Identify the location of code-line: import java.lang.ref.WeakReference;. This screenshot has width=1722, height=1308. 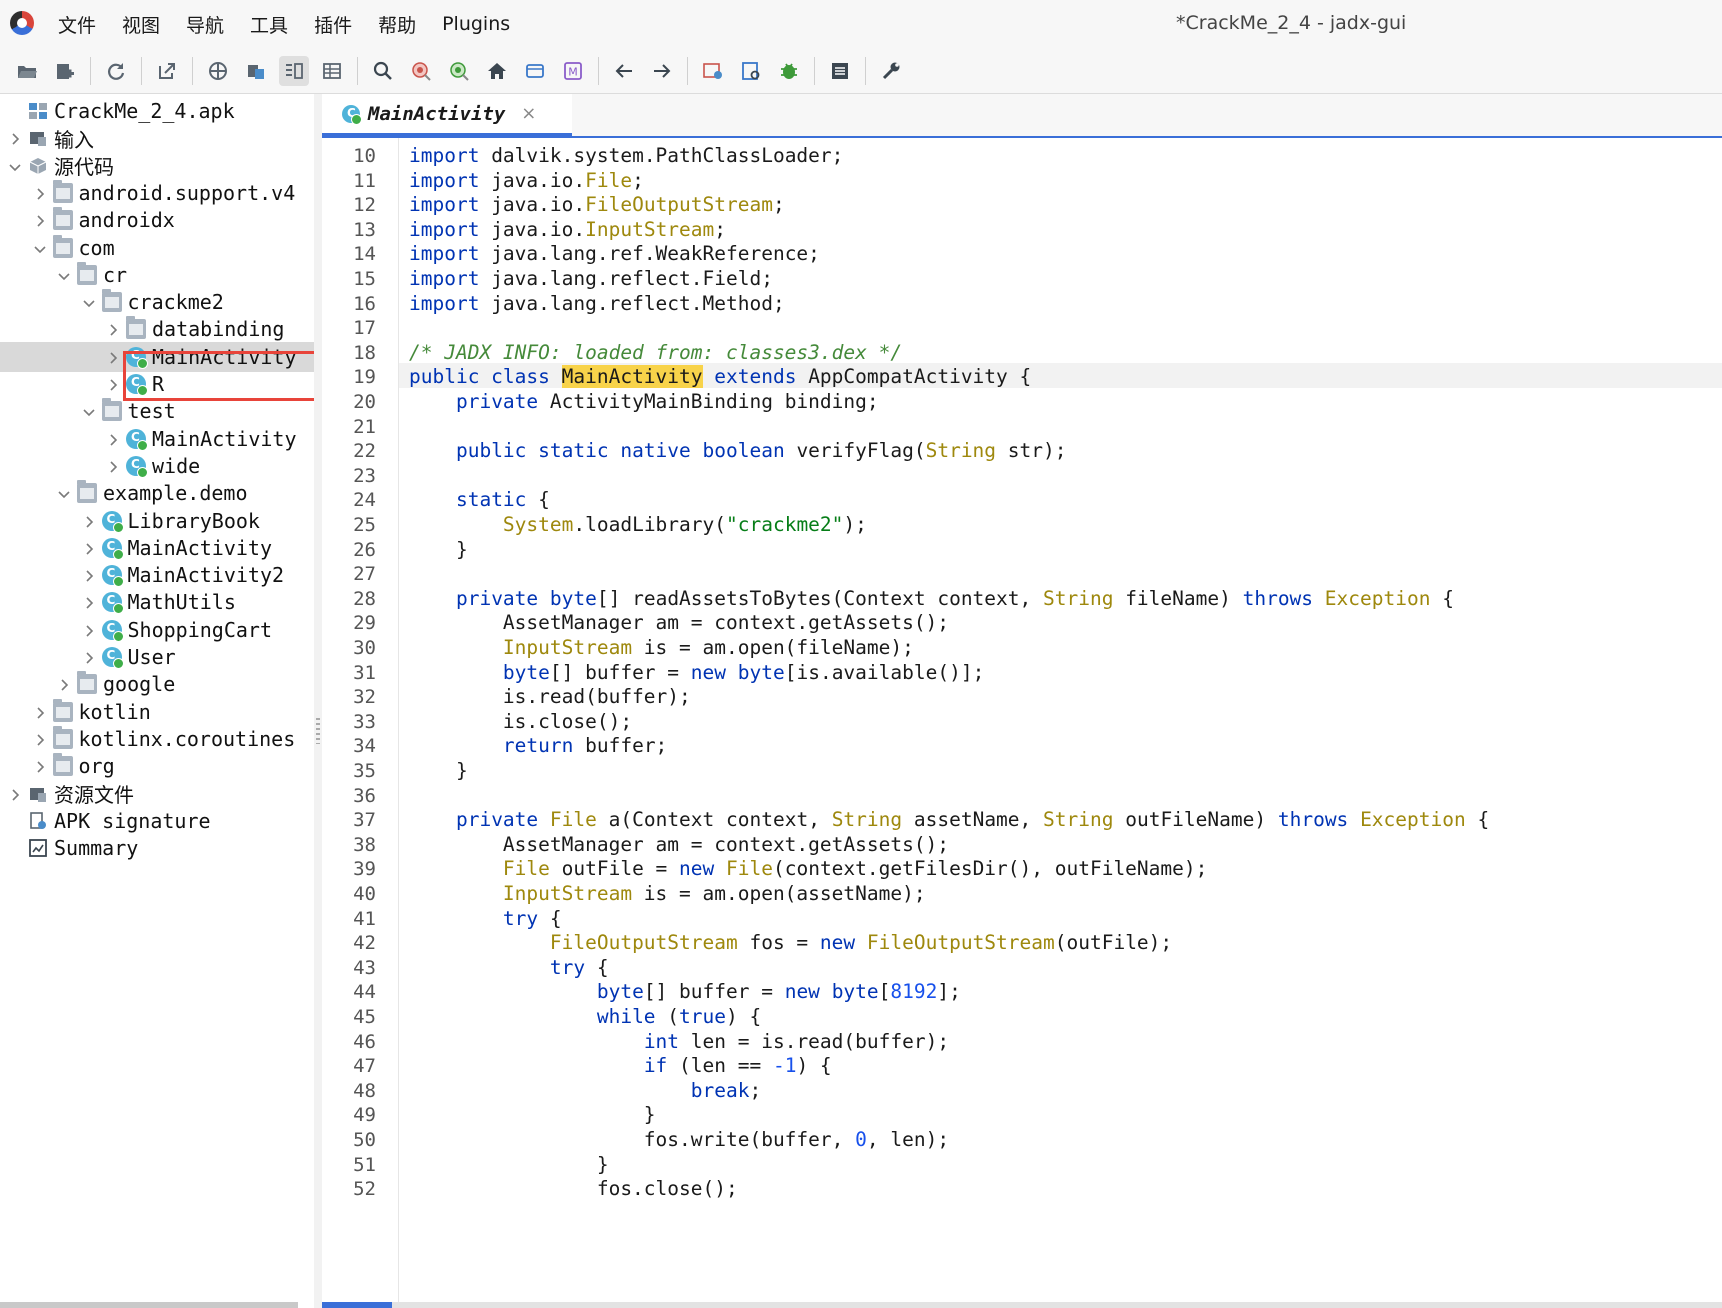
(614, 253).